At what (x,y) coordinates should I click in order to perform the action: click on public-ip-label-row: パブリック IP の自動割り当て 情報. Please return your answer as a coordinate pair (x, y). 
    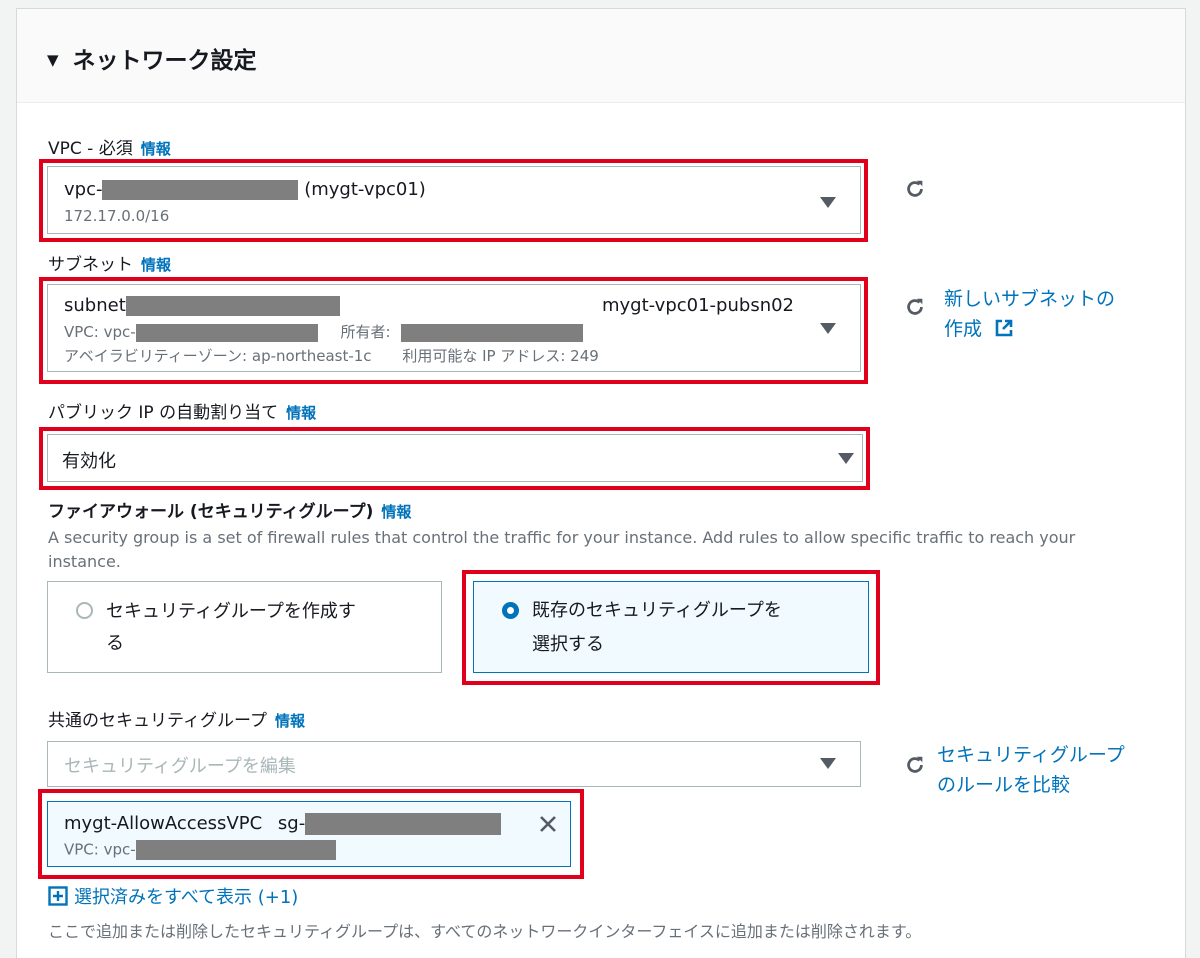
    Looking at the image, I should click on (182, 410).